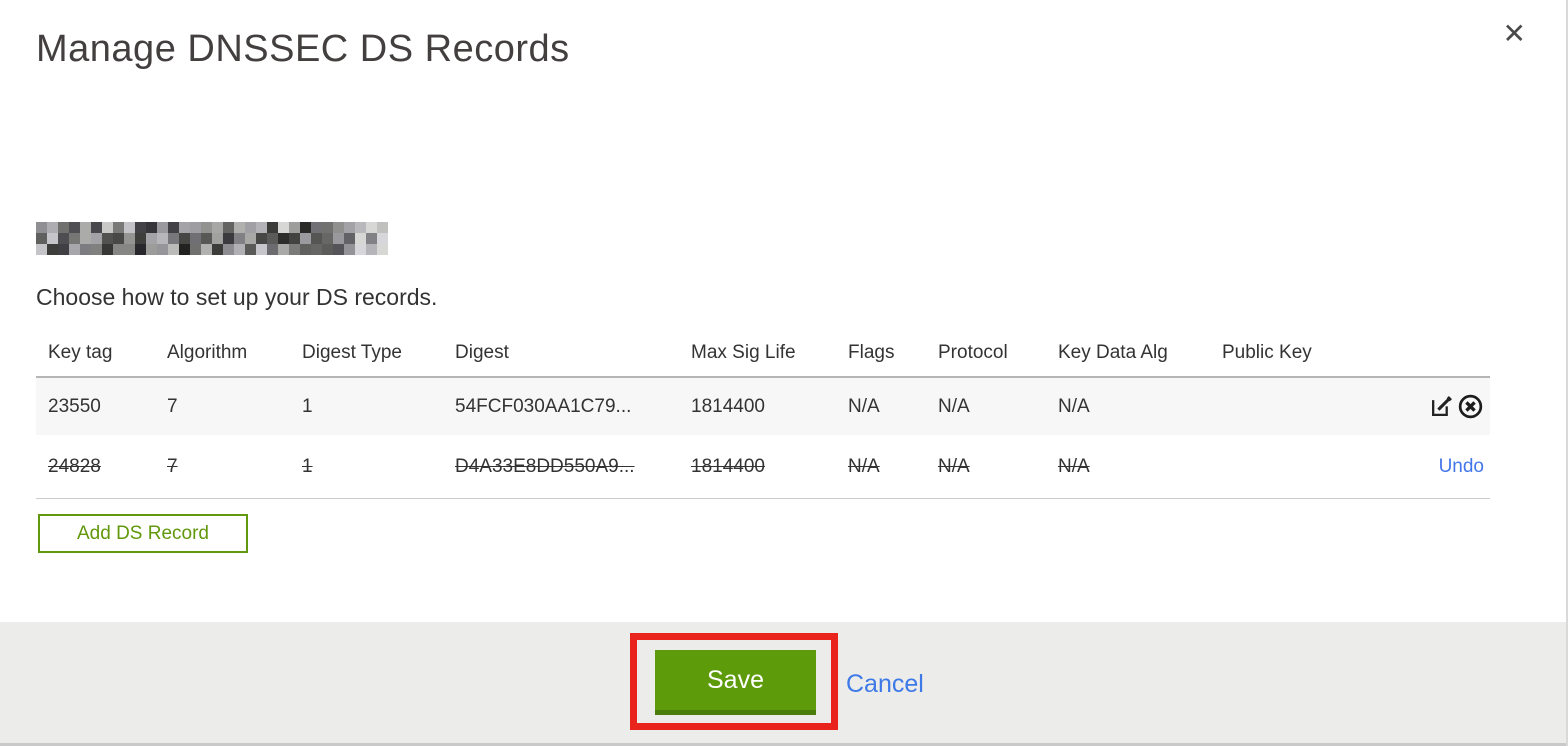 The image size is (1568, 746). I want to click on key-tag-value: 24828, so click(74, 466).